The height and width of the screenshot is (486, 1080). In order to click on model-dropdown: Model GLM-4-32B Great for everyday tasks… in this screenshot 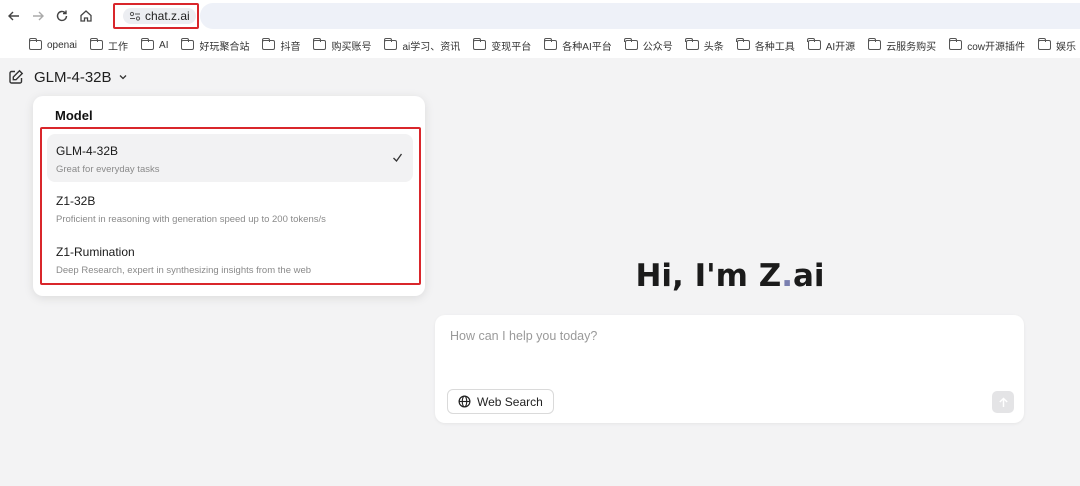, I will do `click(229, 196)`.